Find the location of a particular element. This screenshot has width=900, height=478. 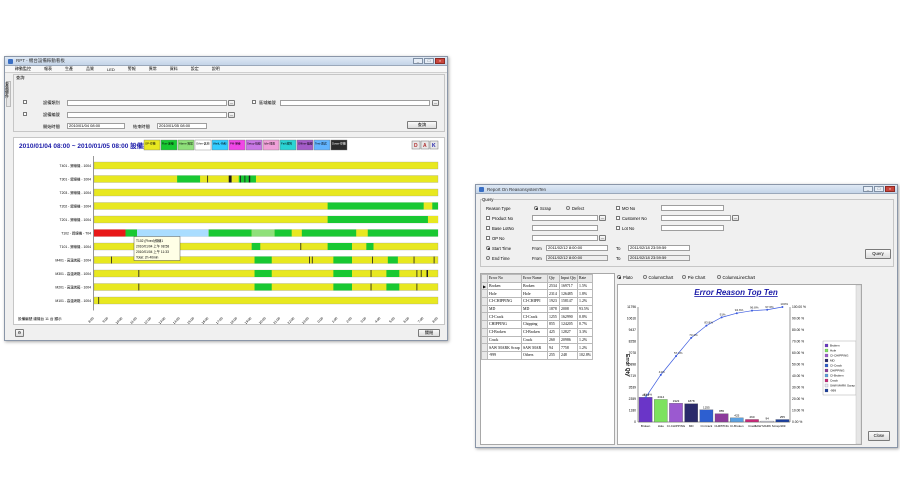

op-no-checkbox is located at coordinates (488, 238).